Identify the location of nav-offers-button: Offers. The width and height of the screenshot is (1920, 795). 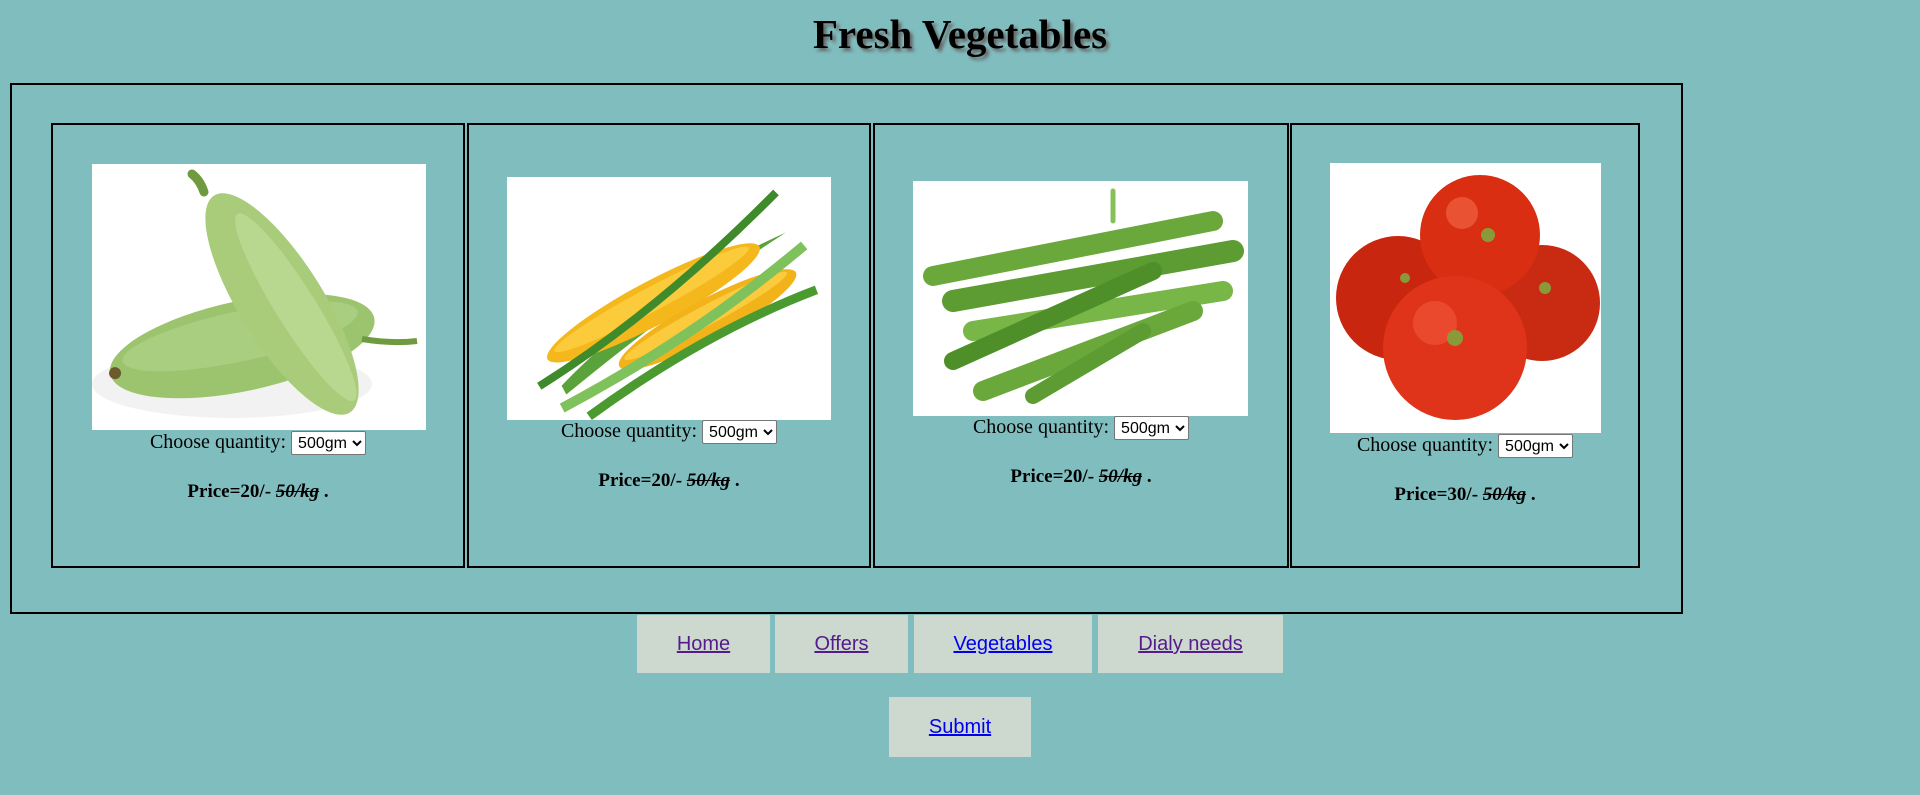
(841, 644).